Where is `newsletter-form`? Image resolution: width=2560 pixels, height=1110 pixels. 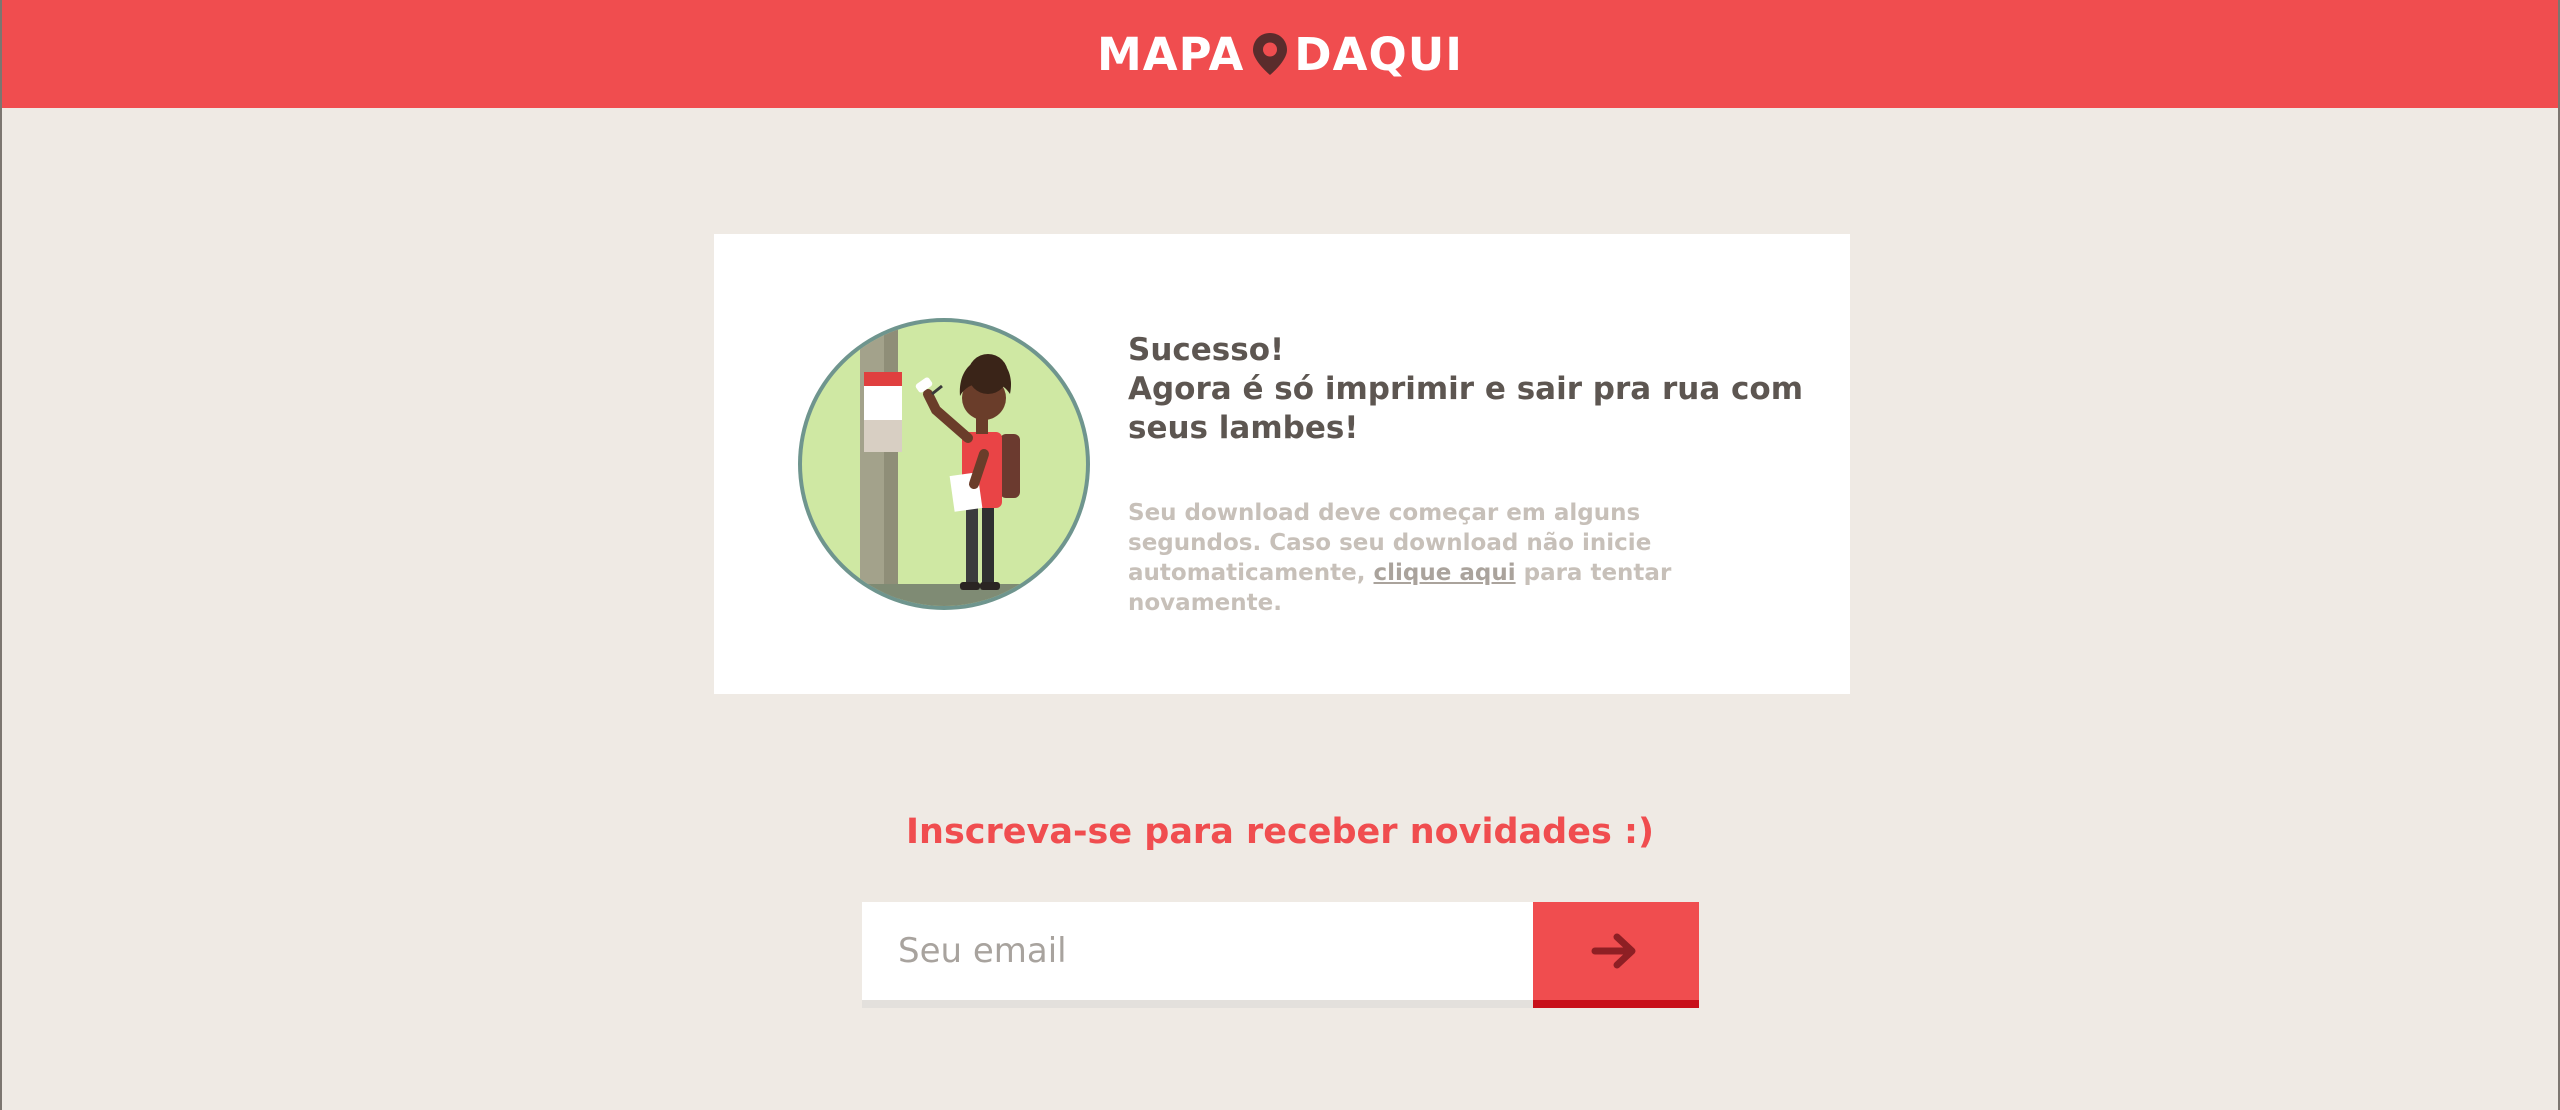
newsletter-form is located at coordinates (1280, 955).